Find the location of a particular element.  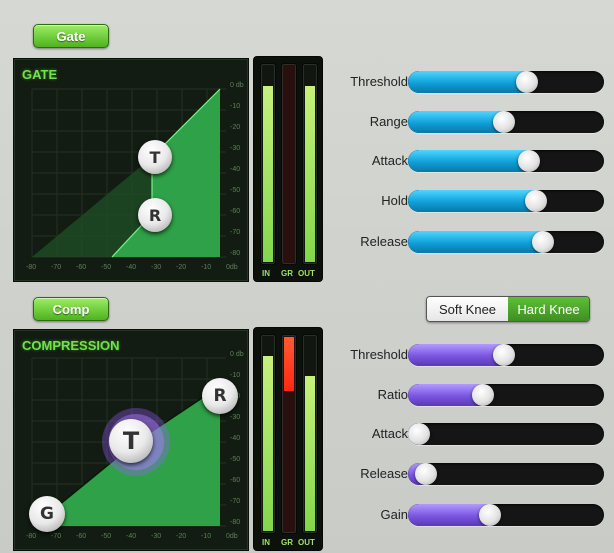

gate-release-label: Release is located at coordinates (384, 241).